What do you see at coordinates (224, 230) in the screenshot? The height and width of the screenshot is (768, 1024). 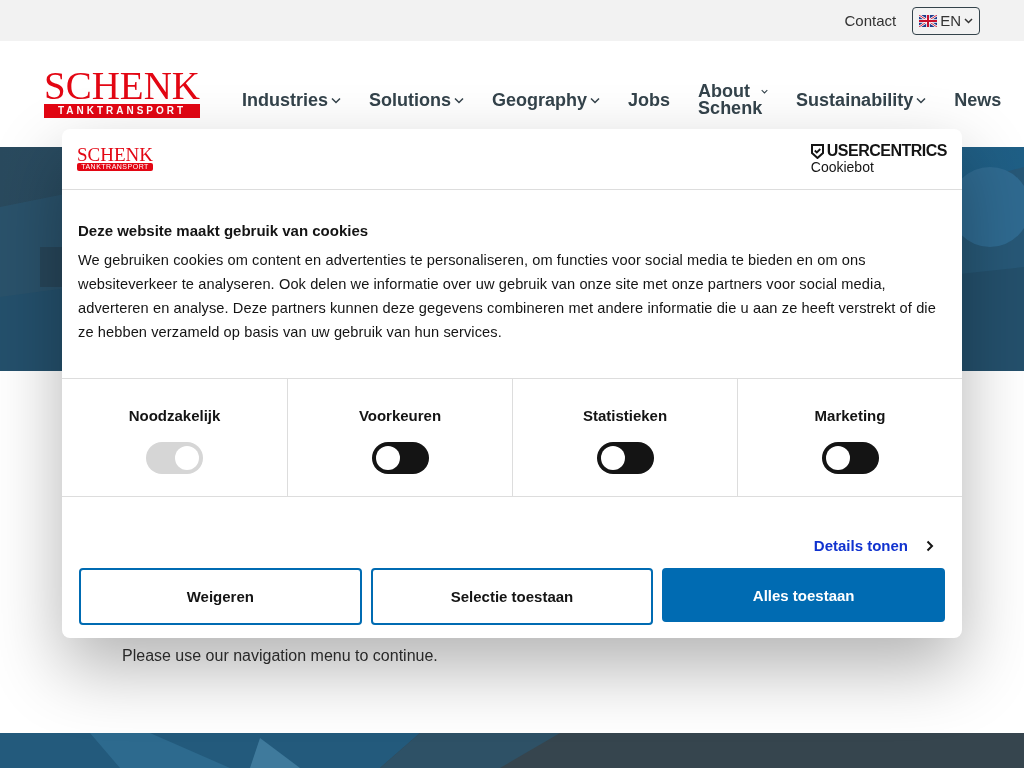 I see `dialog-title: Deze website maakt gebruik van cookies` at bounding box center [224, 230].